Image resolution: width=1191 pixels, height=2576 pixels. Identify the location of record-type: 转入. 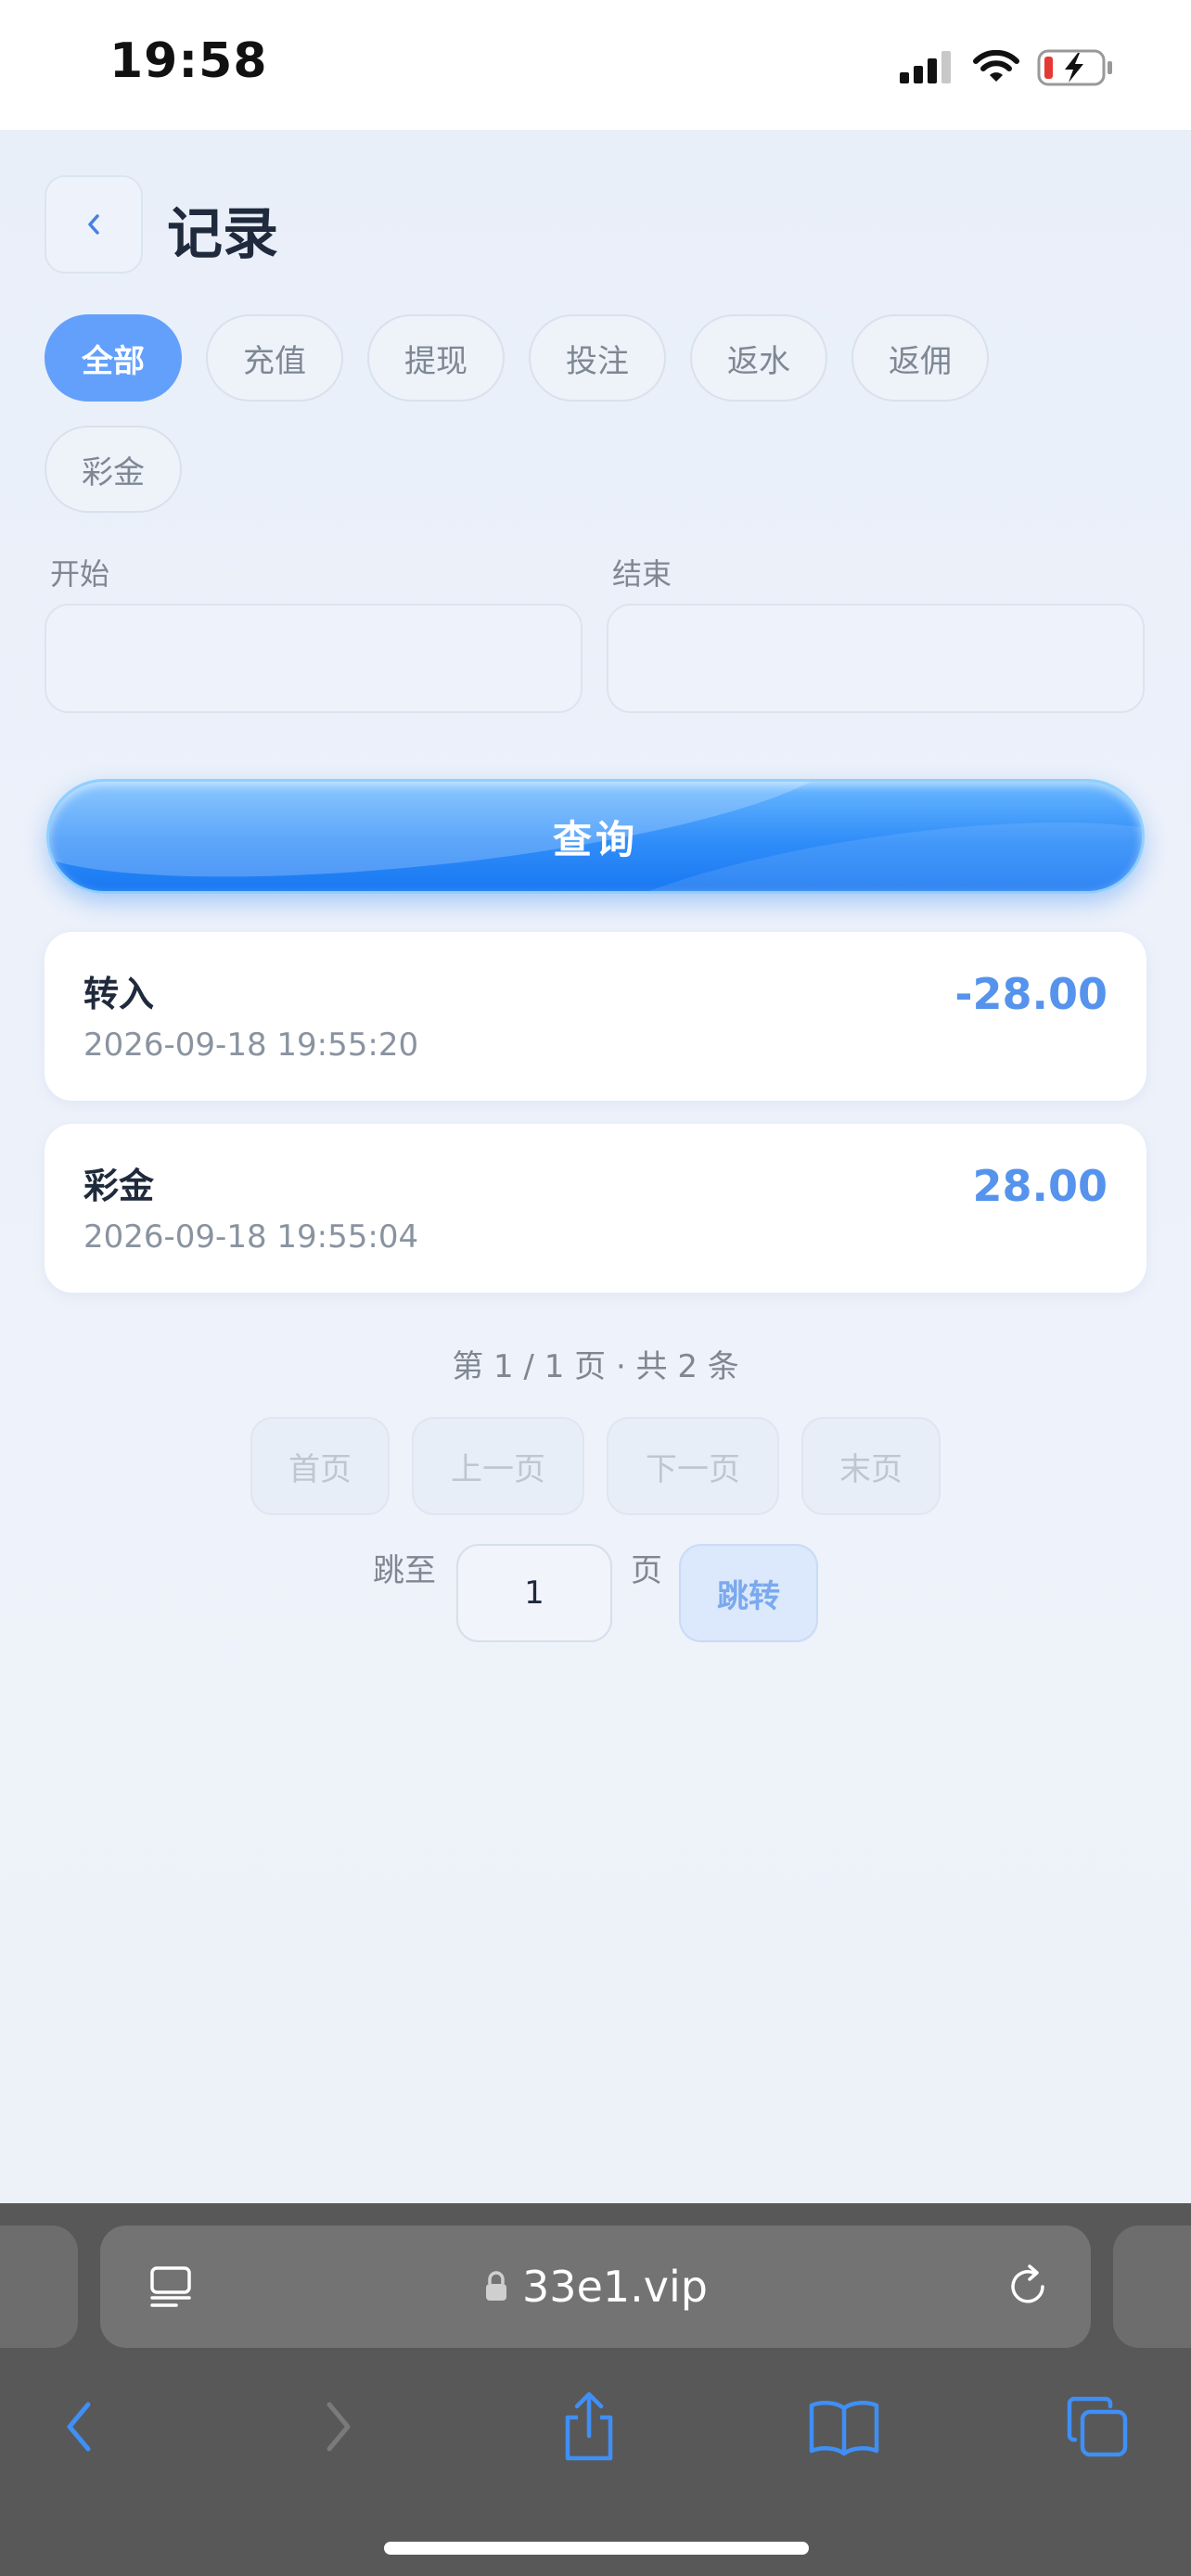
(119, 994).